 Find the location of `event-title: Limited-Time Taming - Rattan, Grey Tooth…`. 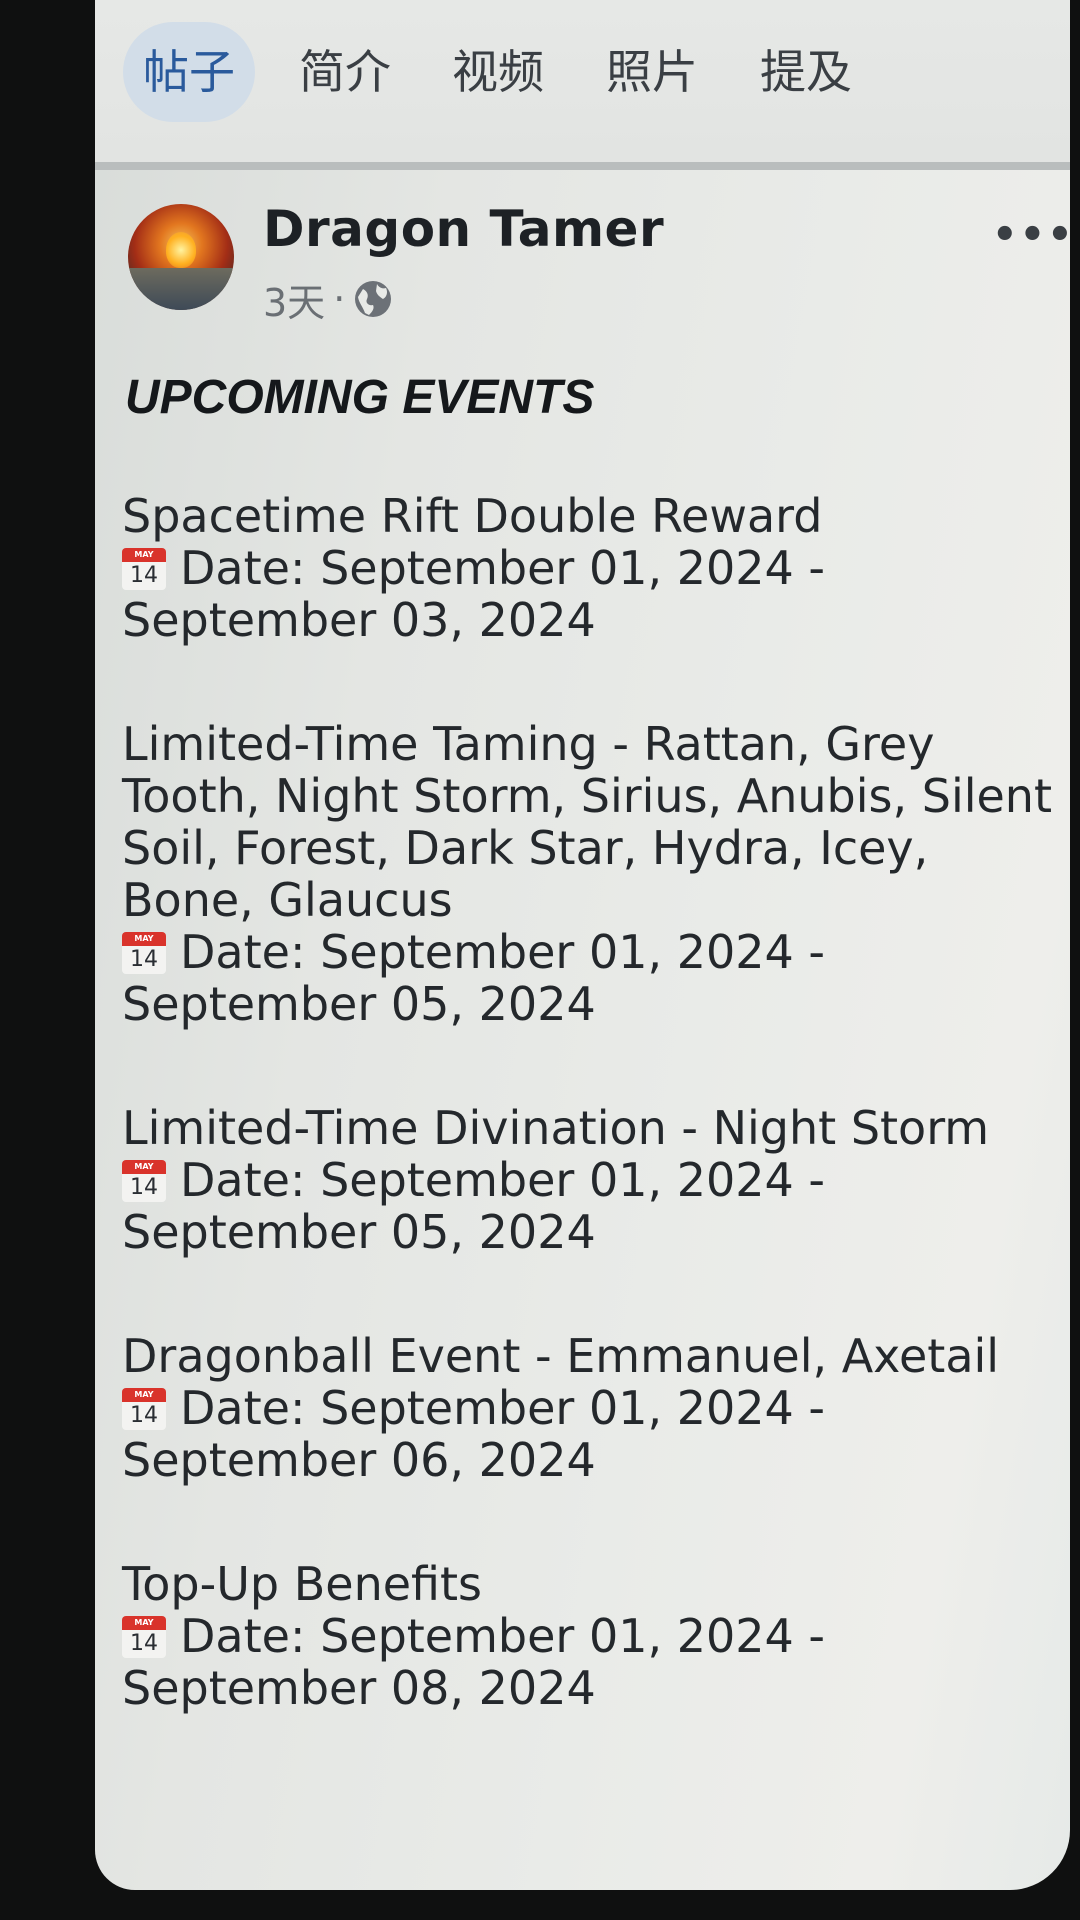

event-title: Limited-Time Taming - Rattan, Grey Tooth… is located at coordinates (587, 822).